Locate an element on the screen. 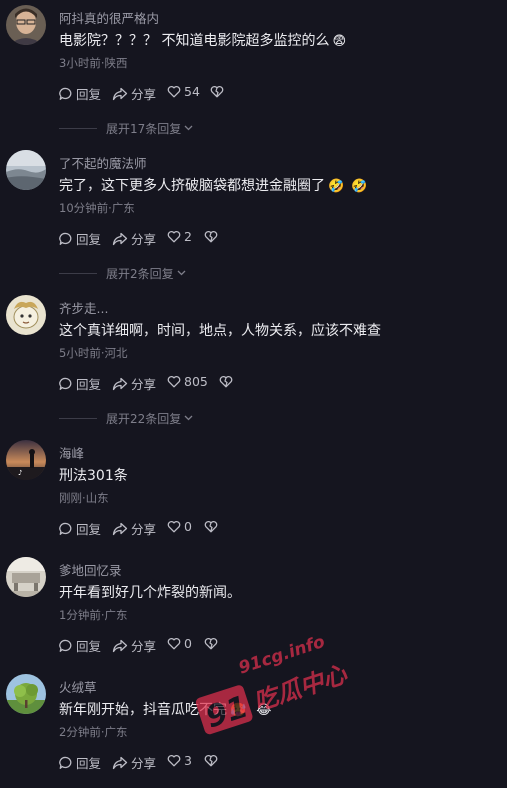 This screenshot has width=507, height=788. emoji: 🤣 is located at coordinates (336, 186).